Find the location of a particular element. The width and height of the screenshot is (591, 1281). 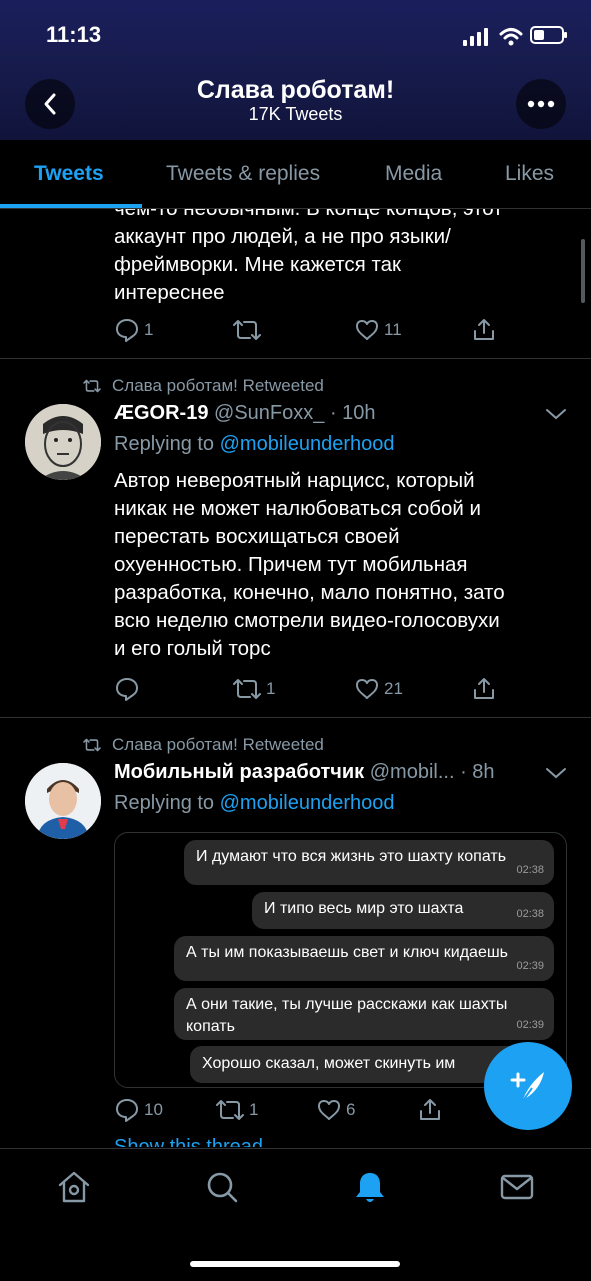

reply-button is located at coordinates (129, 689).